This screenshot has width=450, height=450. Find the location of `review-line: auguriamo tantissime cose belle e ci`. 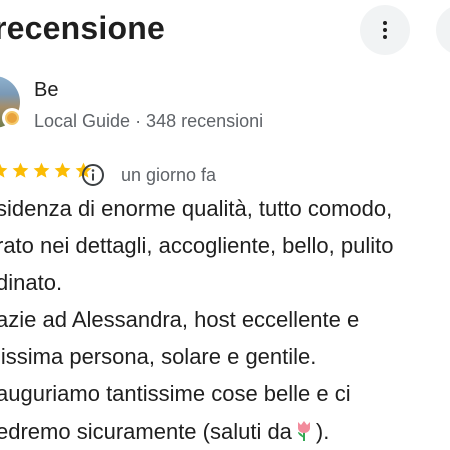

review-line: auguriamo tantissime cose belle e ci is located at coordinates (175, 393).